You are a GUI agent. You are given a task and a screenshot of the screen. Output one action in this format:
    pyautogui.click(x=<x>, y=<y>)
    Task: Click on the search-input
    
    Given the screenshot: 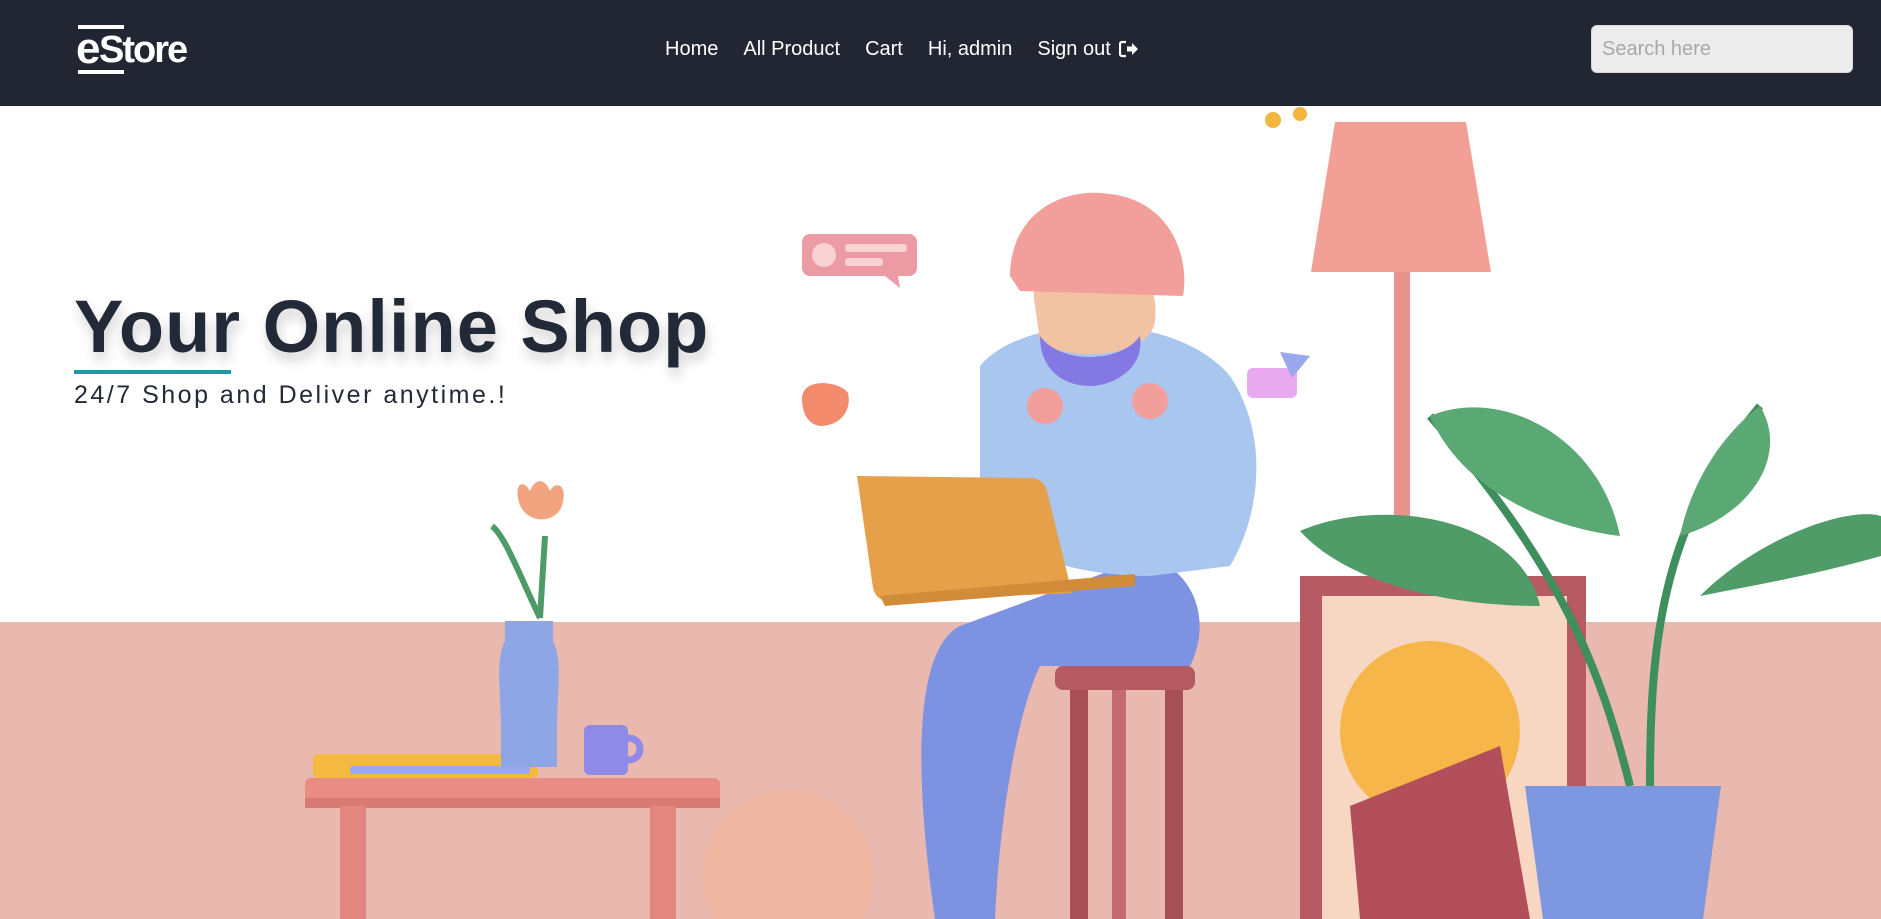 What is the action you would take?
    pyautogui.click(x=1722, y=49)
    